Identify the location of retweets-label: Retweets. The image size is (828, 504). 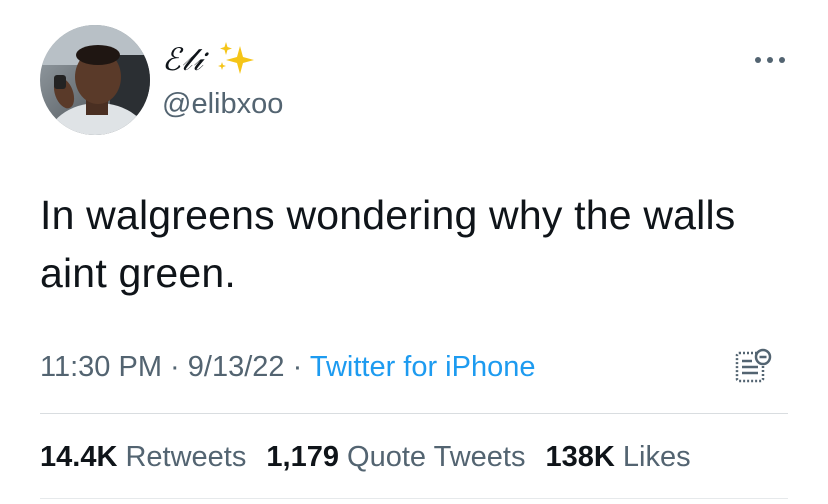
(186, 457).